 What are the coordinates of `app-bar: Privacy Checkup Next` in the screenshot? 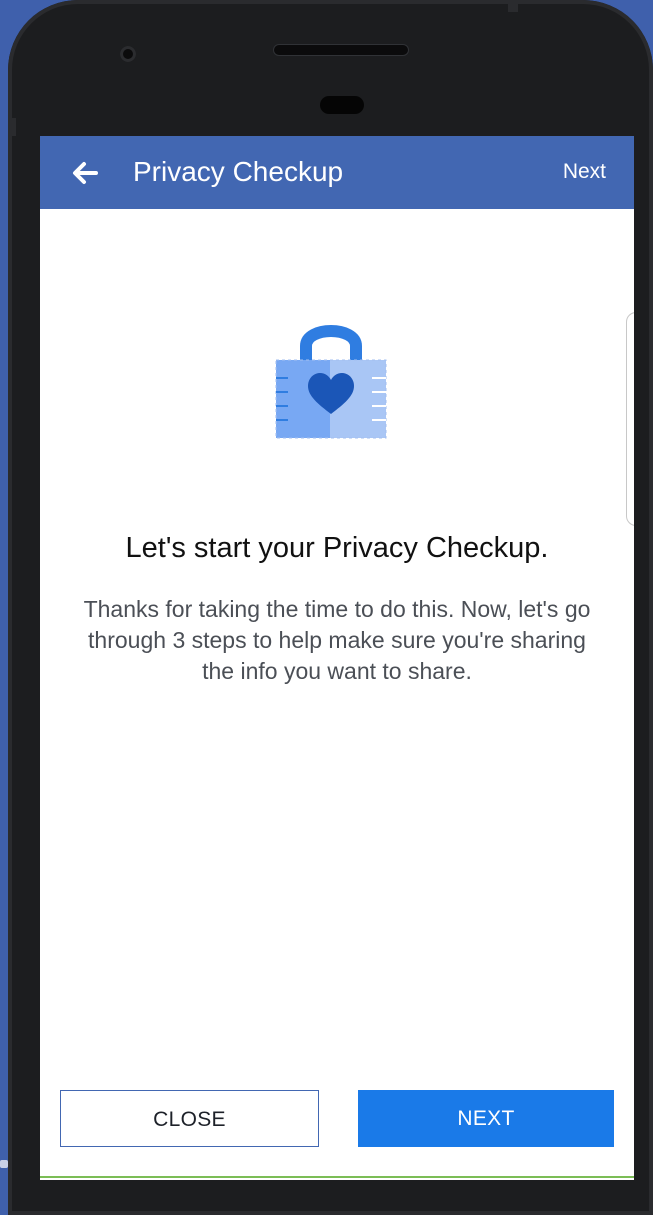 It's located at (337, 172).